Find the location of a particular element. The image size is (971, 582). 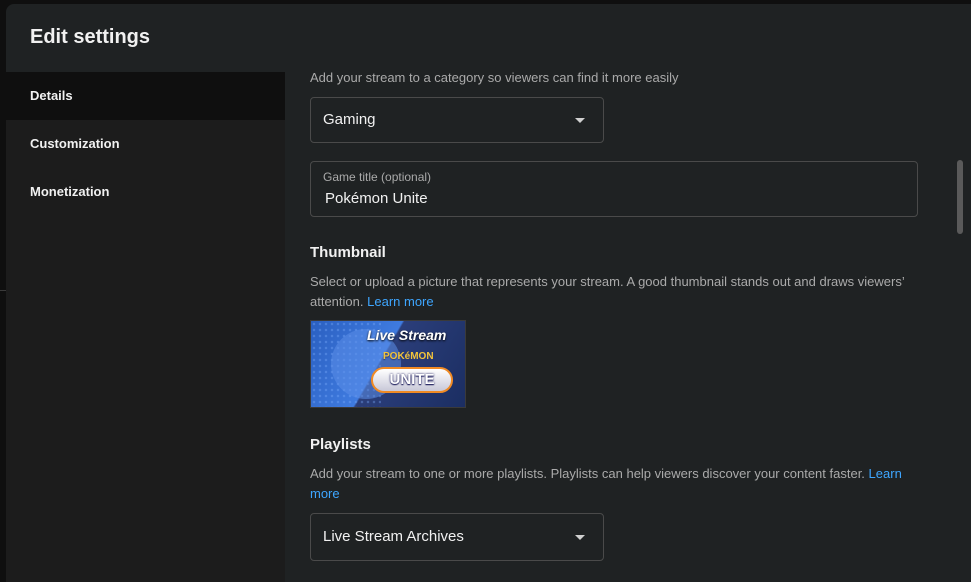

thumbnail-heading: Thumbnail is located at coordinates (348, 252).